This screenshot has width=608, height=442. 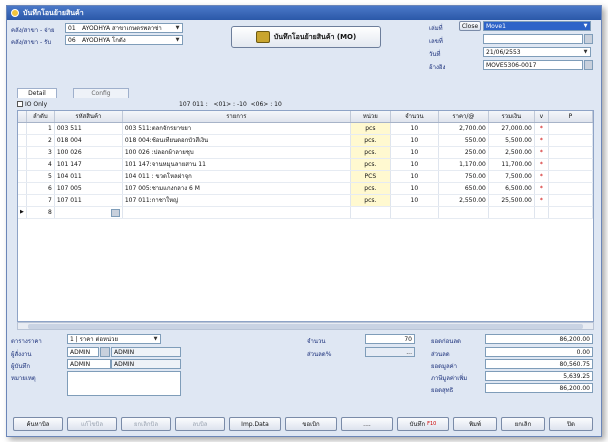 What do you see at coordinates (539, 364) in the screenshot?
I see `net-value-field: 80,560.75` at bounding box center [539, 364].